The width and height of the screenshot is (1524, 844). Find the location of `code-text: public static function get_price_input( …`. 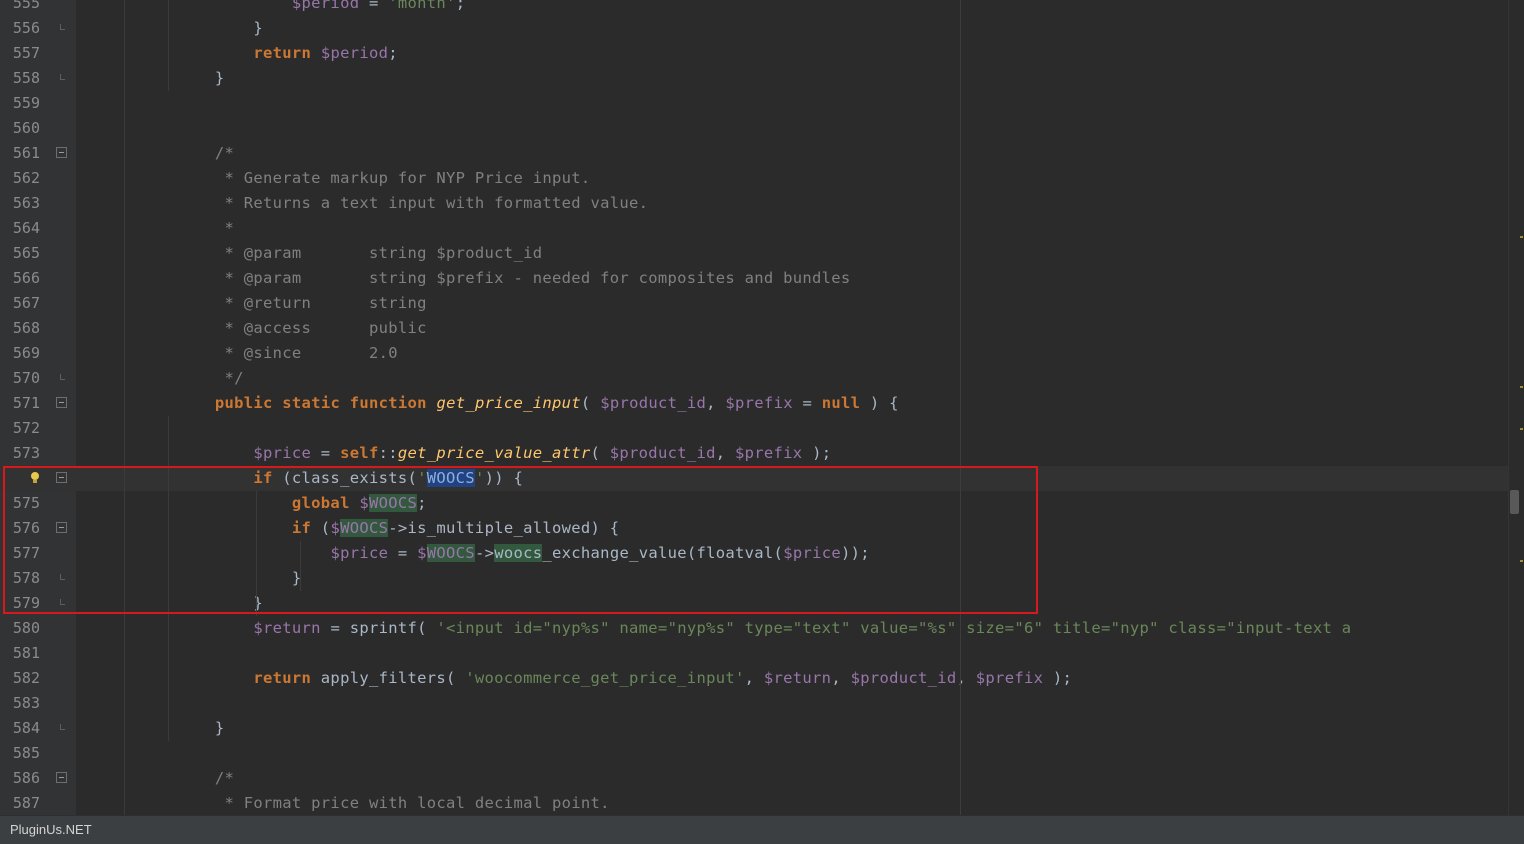

code-text: public static function get_price_input( … is located at coordinates (489, 403).